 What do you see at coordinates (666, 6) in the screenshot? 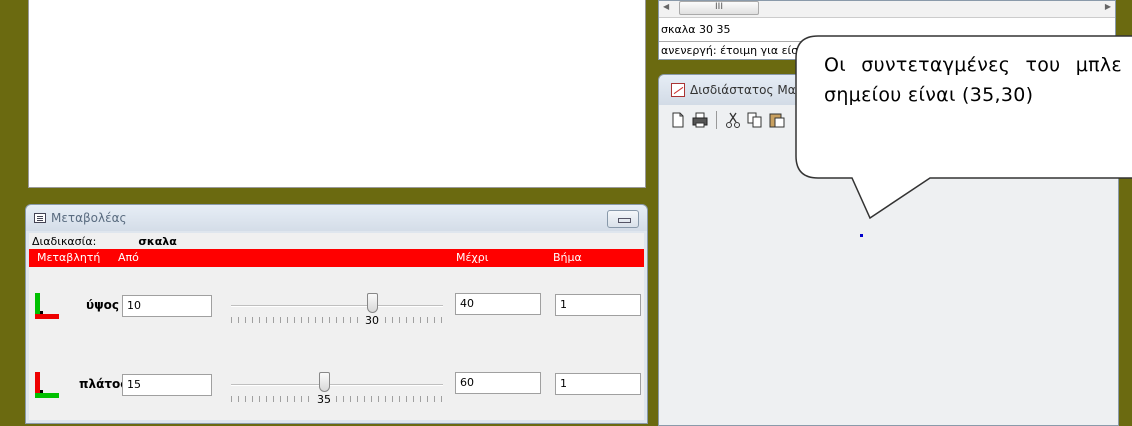
I see `scroll-left-icon: ◀` at bounding box center [666, 6].